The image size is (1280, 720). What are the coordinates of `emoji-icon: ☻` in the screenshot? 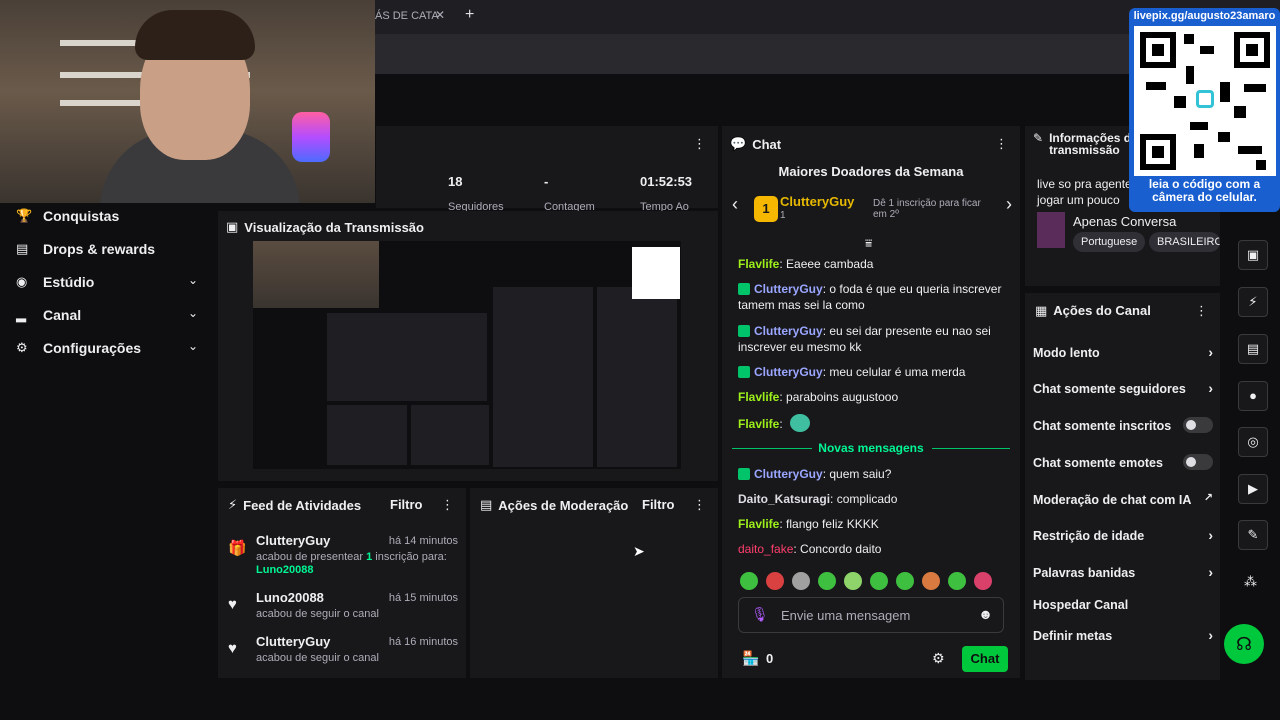 It's located at (985, 614).